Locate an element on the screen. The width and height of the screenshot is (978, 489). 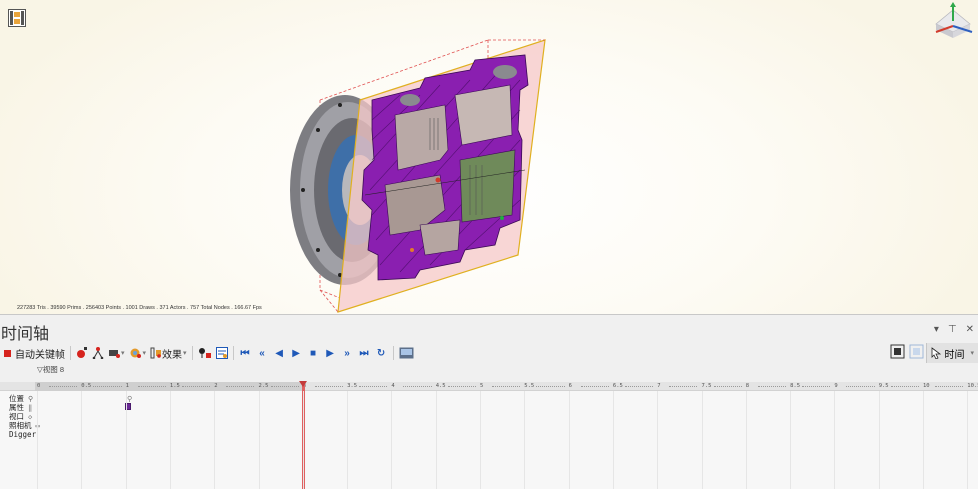
goto-start-button: ⏮ is located at coordinates (245, 353).